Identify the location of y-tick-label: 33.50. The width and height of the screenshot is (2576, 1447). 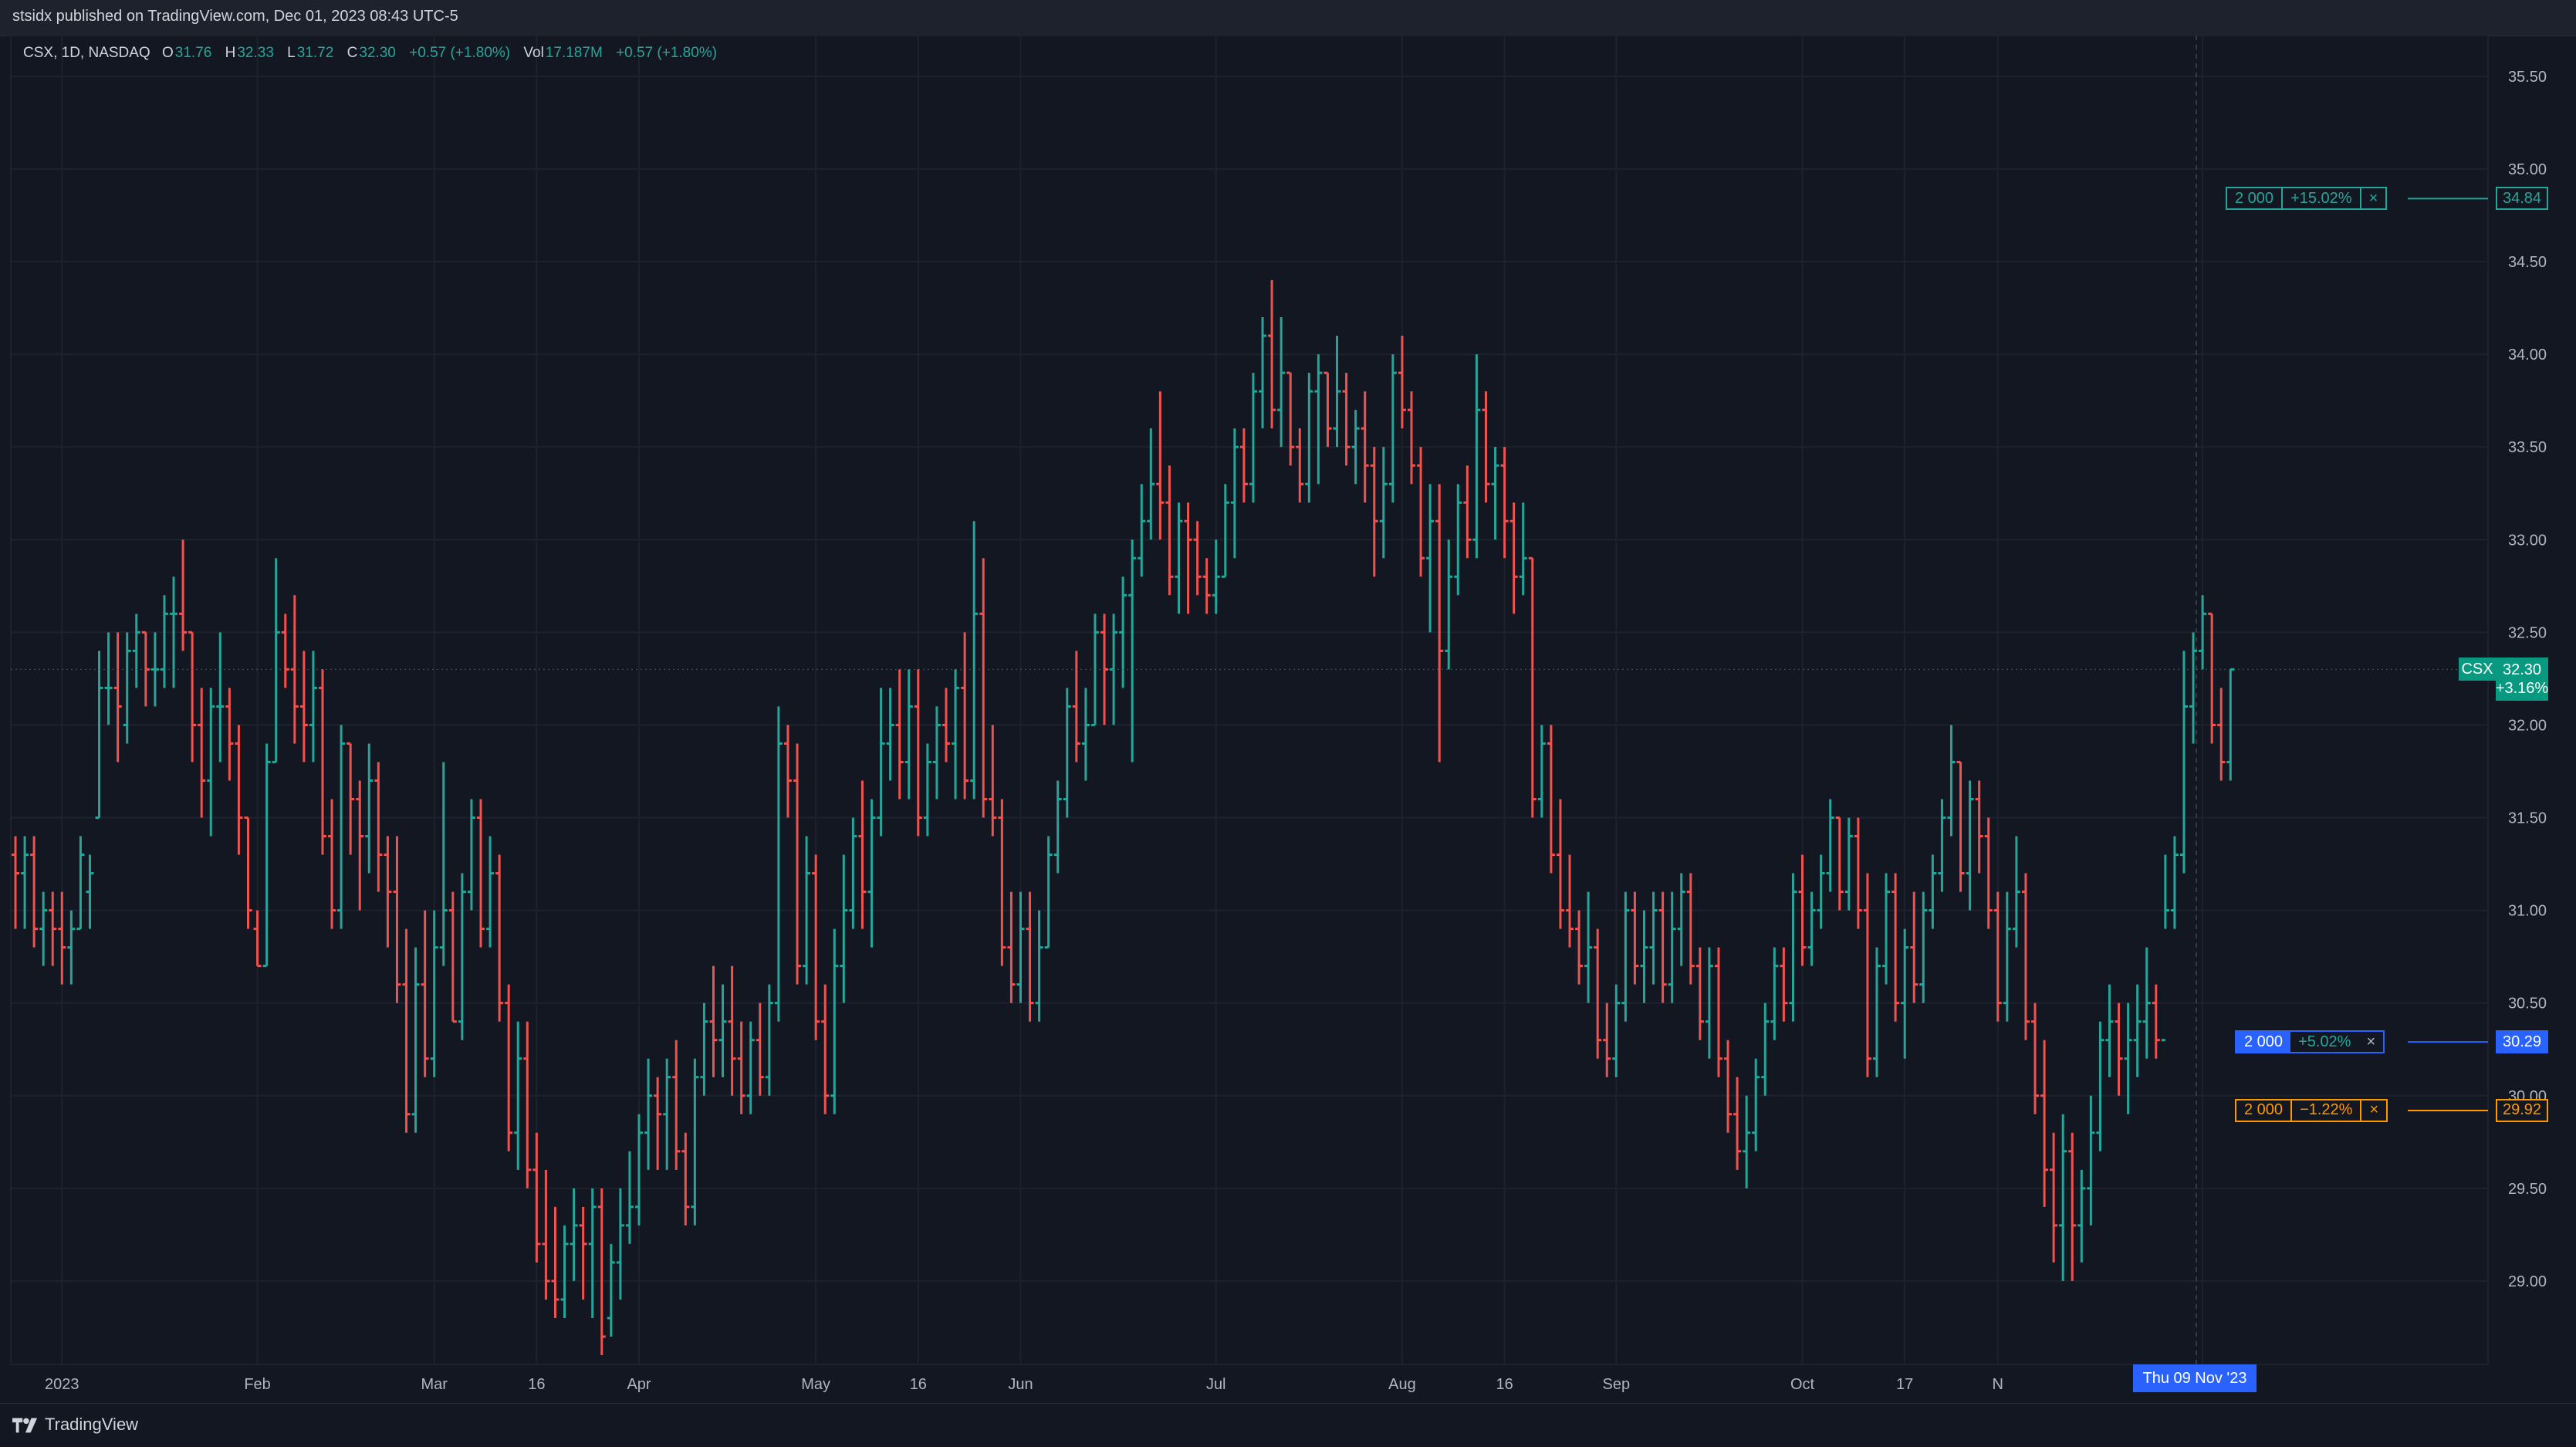
(2527, 447).